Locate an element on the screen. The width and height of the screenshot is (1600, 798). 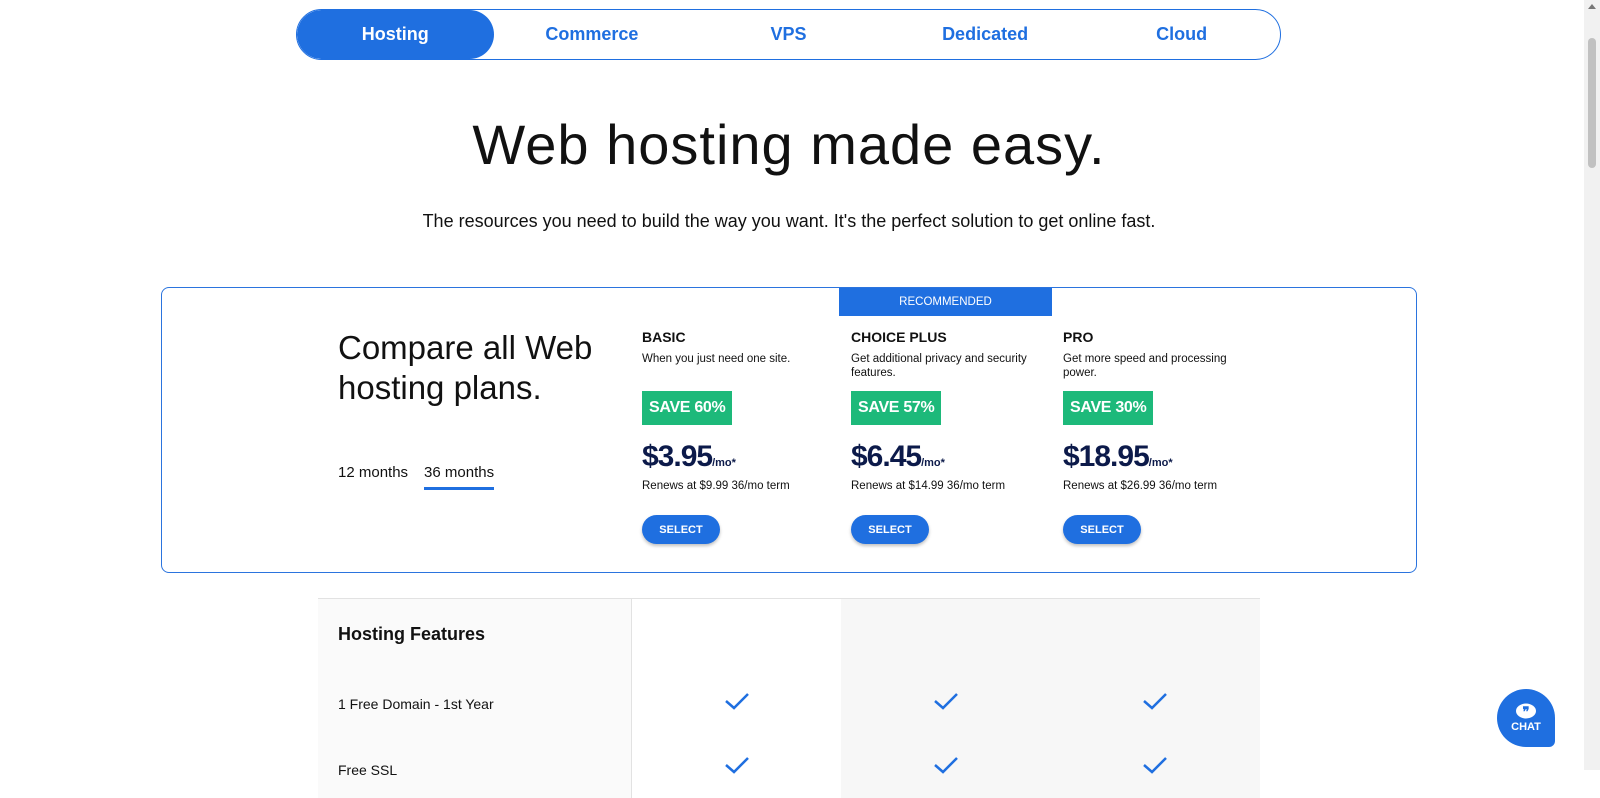
plan-price: $3.95/mo* is located at coordinates (689, 457).